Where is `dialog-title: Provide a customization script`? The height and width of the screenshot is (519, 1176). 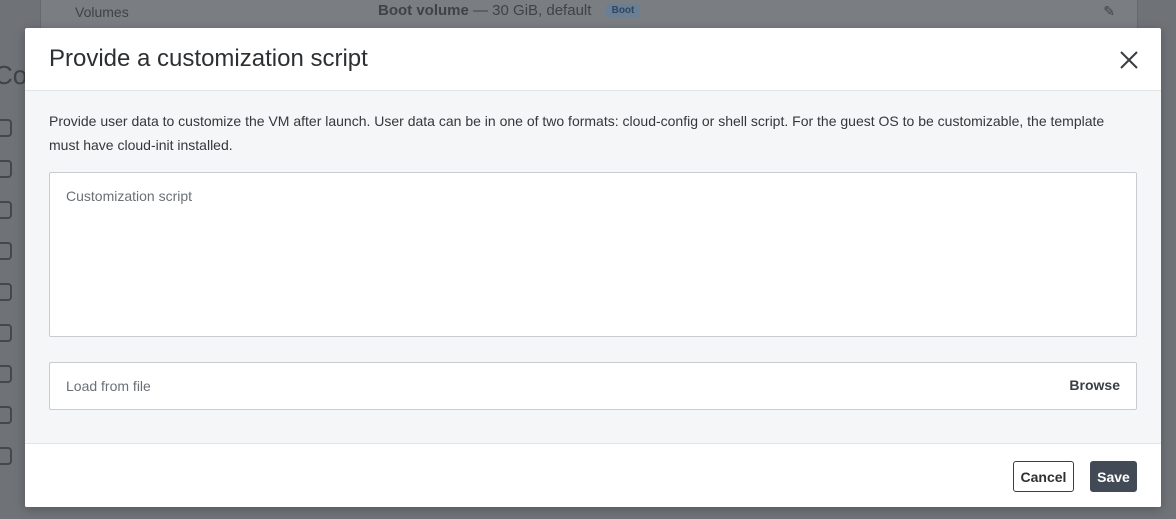
dialog-title: Provide a customization script is located at coordinates (208, 58).